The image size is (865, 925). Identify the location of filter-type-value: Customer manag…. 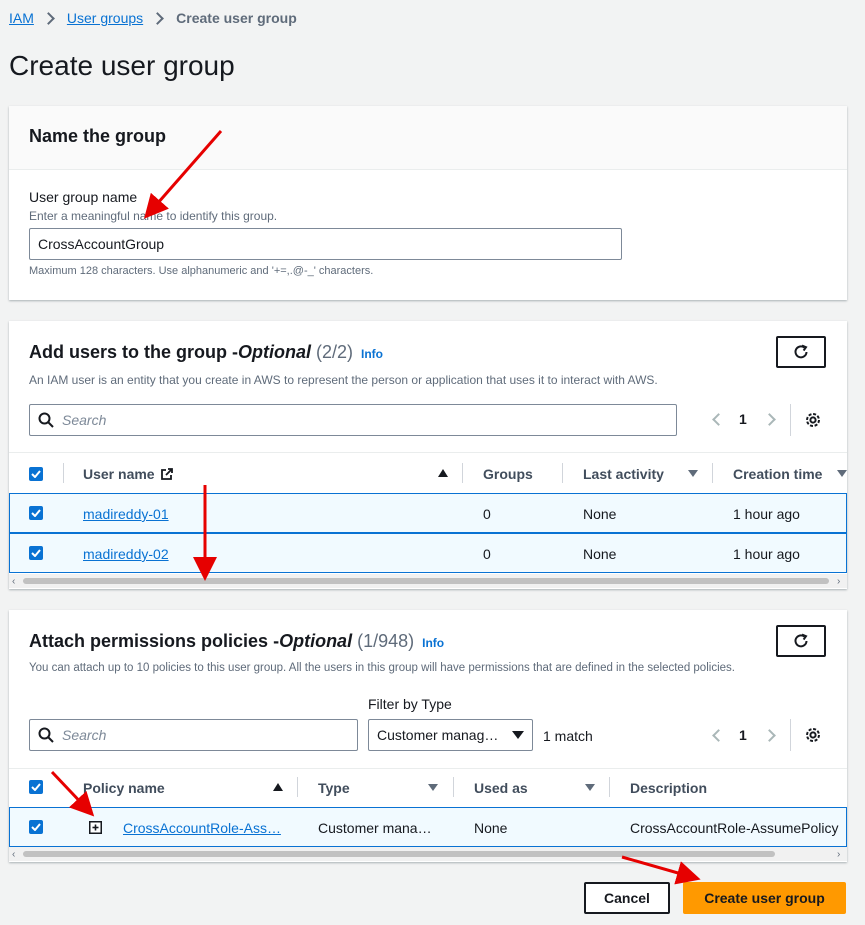
(438, 735).